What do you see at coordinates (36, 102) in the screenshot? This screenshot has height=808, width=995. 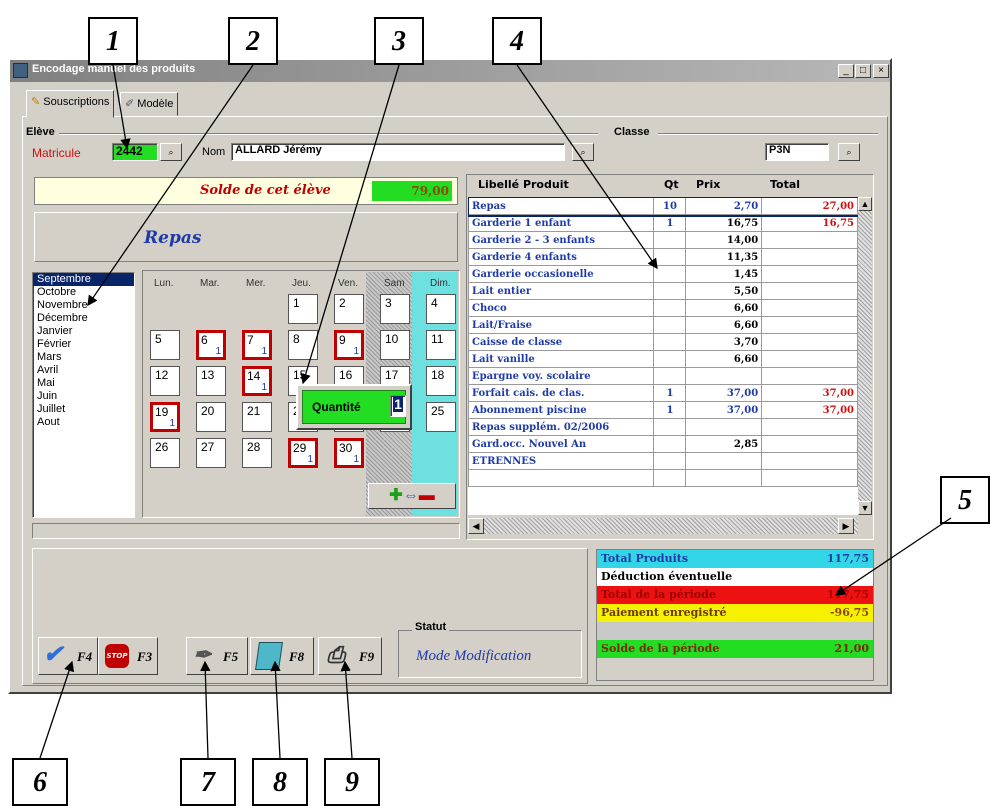 I see `pen-icon: ✎` at bounding box center [36, 102].